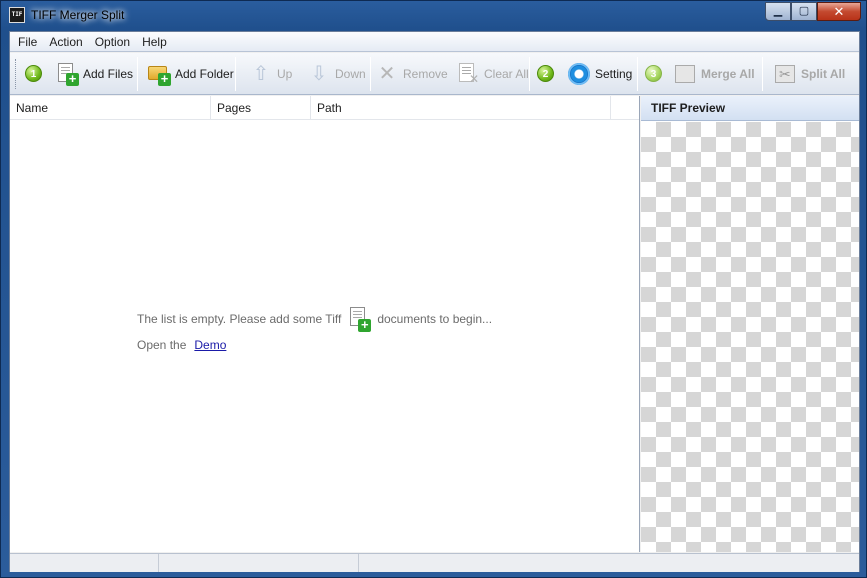  I want to click on close-icon: ✕, so click(839, 11).